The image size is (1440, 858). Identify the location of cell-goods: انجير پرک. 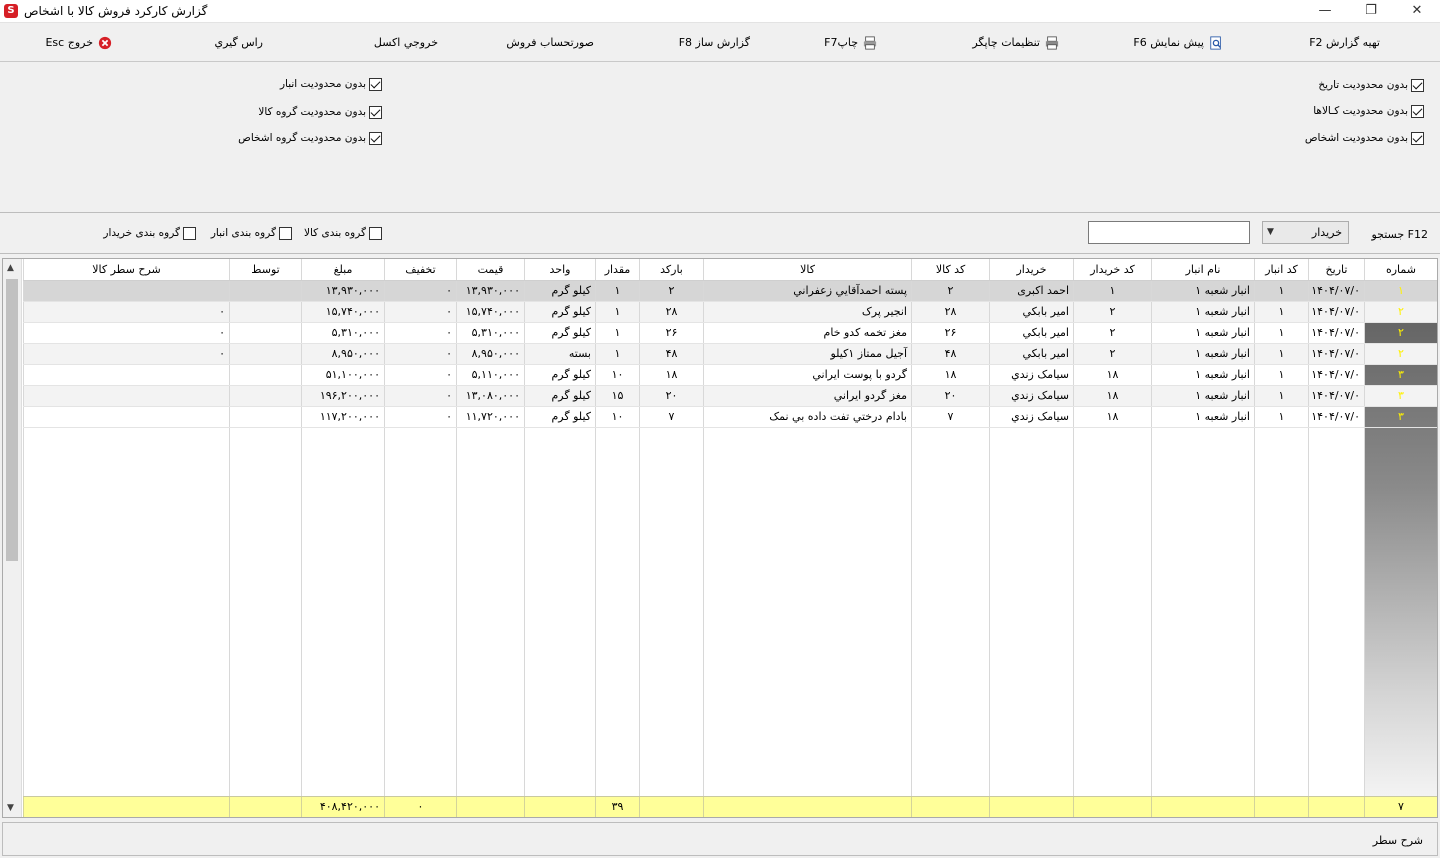
(807, 312).